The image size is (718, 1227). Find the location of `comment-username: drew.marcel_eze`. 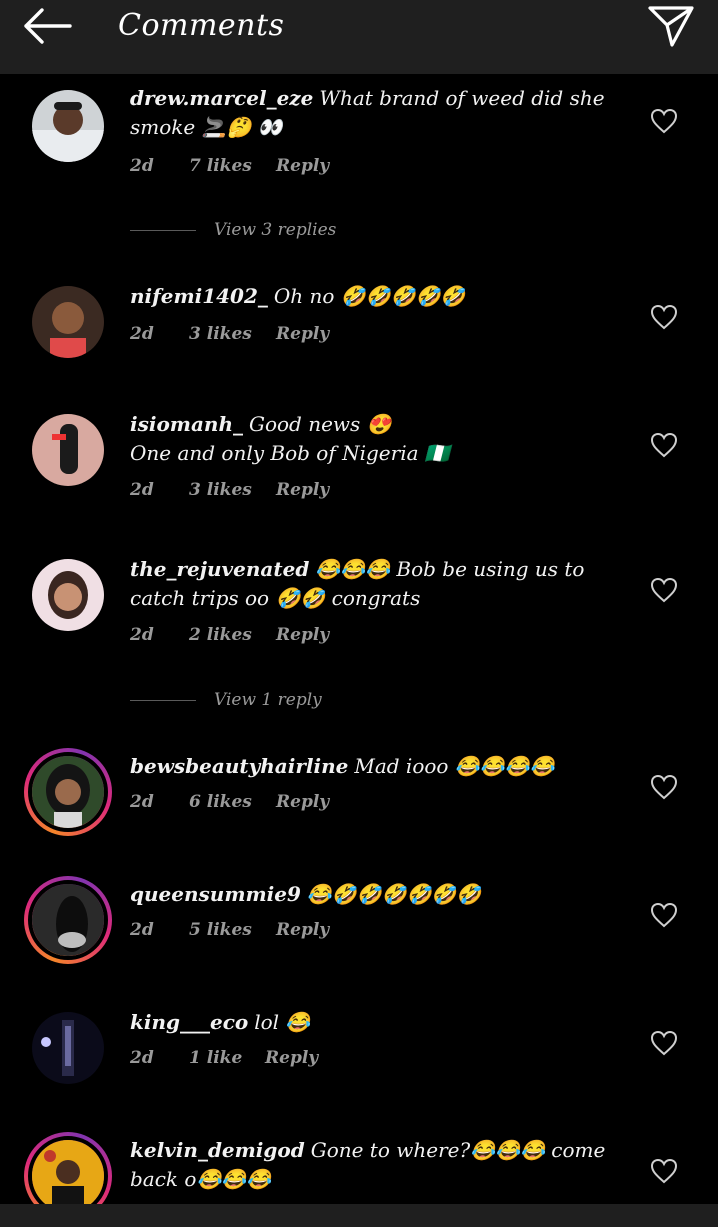

comment-username: drew.marcel_eze is located at coordinates (221, 98).